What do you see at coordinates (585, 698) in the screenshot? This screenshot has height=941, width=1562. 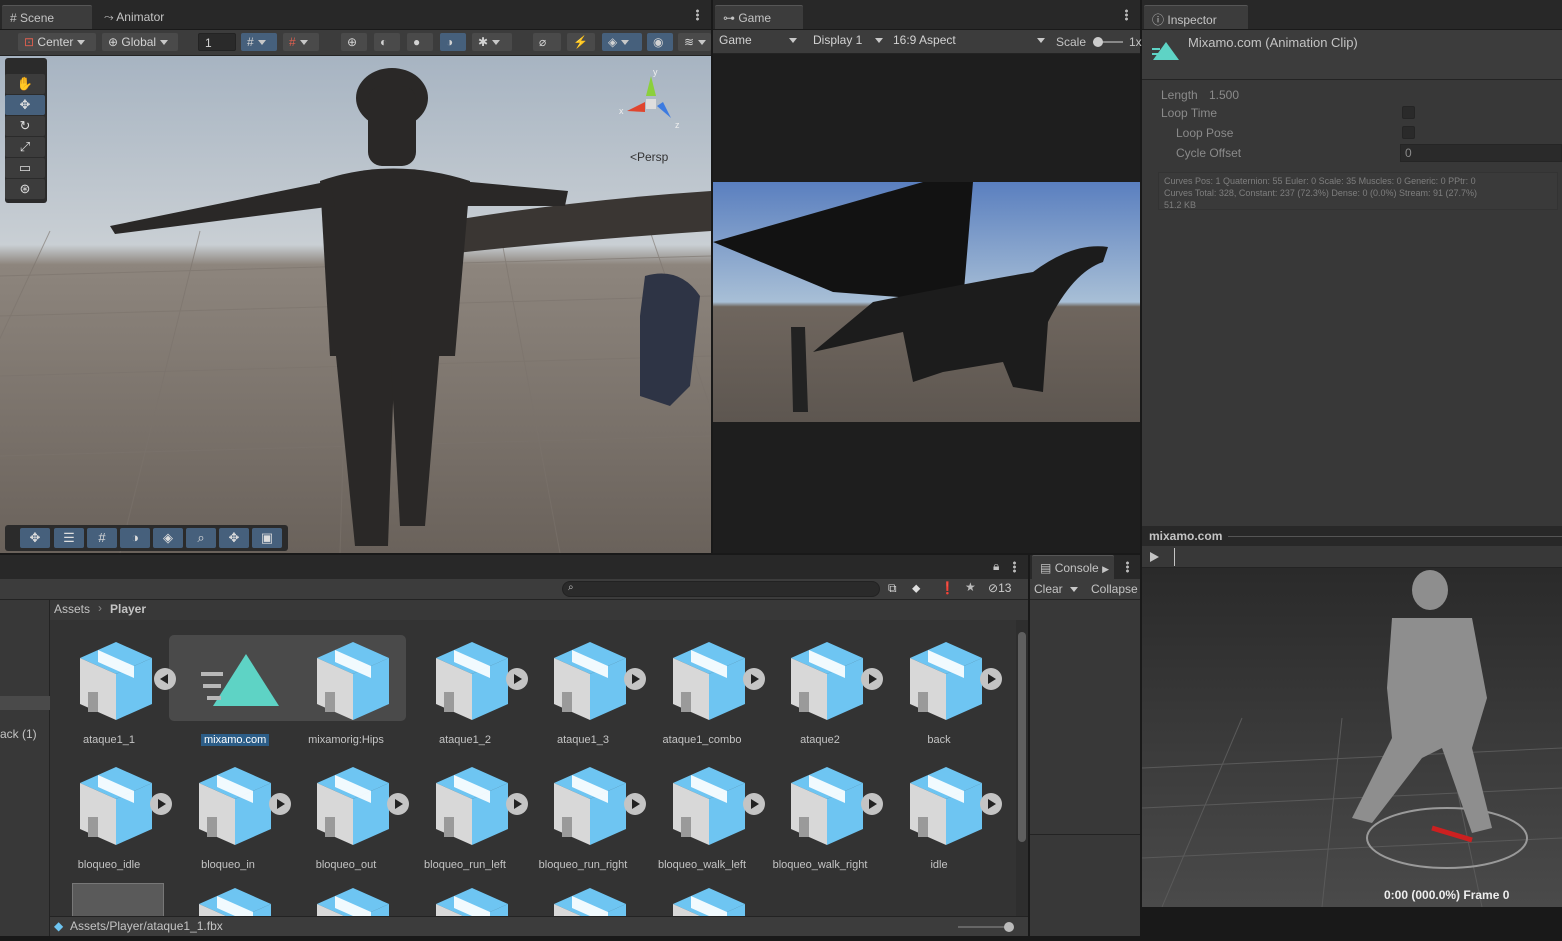 I see `asset-item: ataque1_3` at bounding box center [585, 698].